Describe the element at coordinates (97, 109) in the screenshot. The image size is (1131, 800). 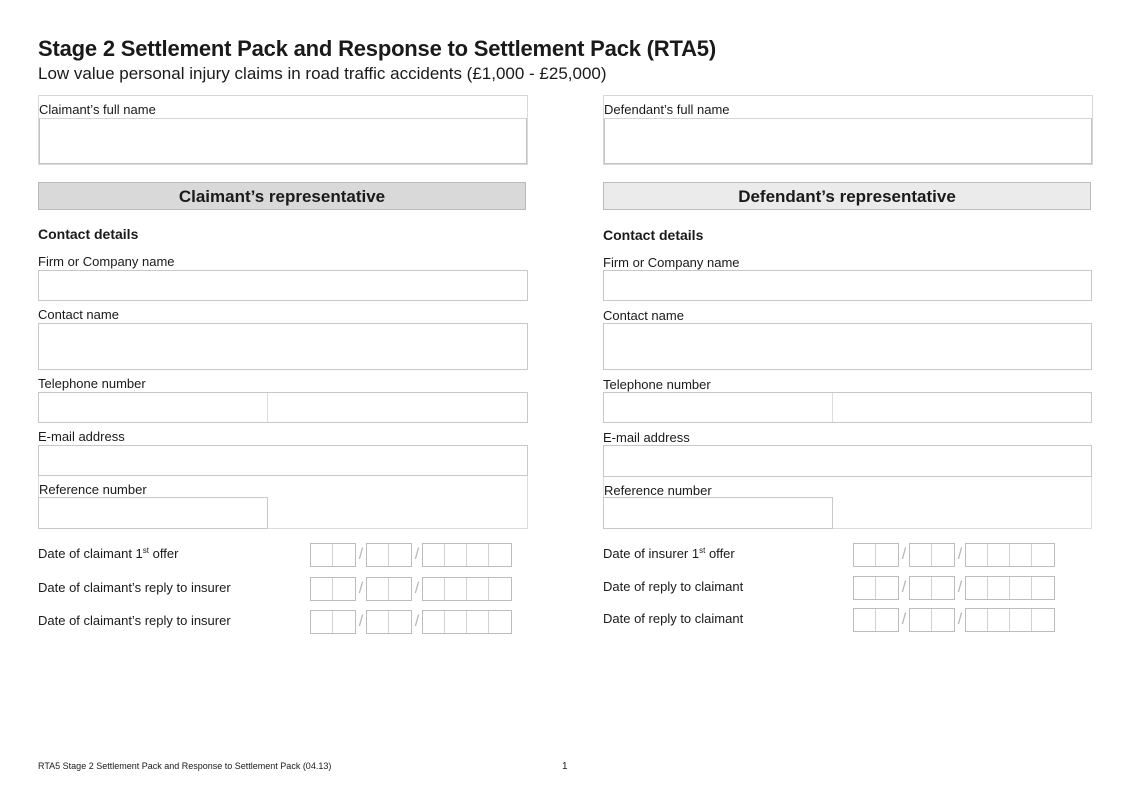
I see `claimant-full-name-label: Claimant’s full name` at that location.